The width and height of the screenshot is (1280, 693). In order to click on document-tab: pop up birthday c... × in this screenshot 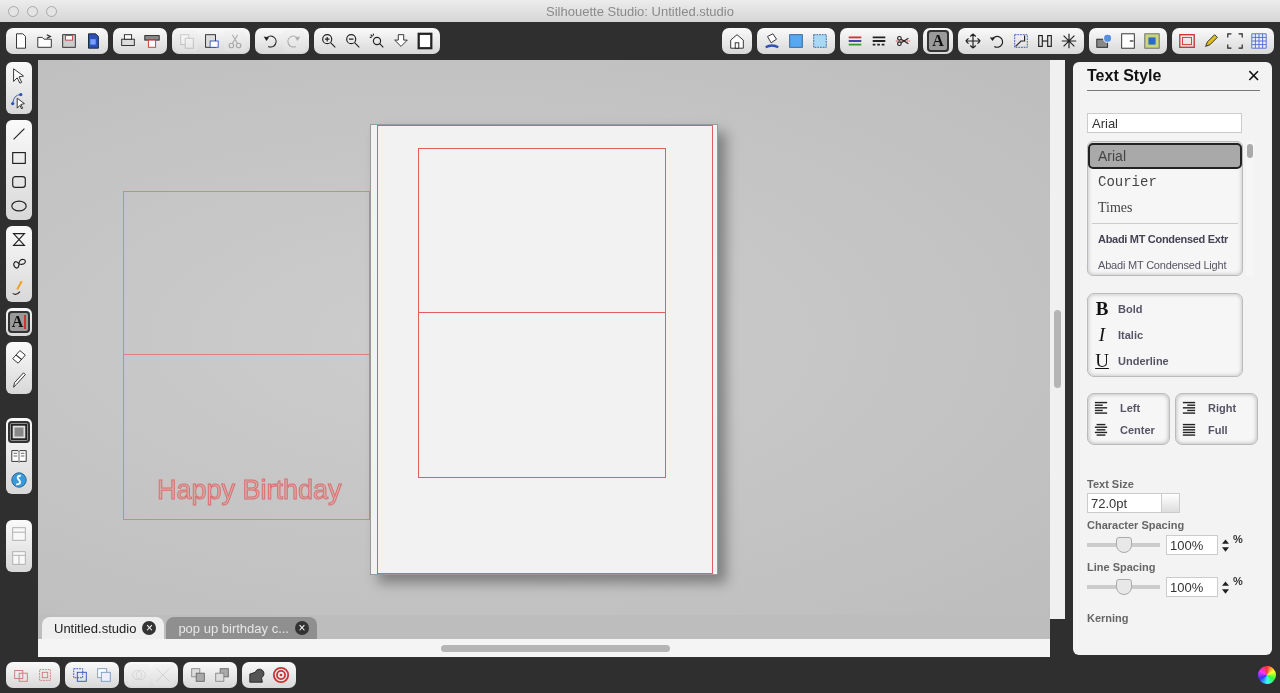, I will do `click(241, 628)`.